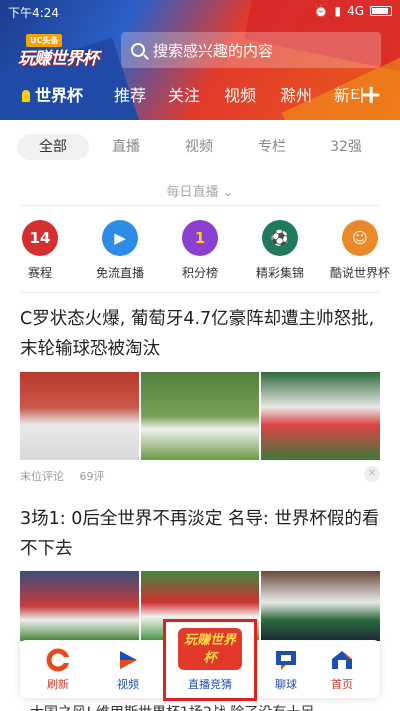 This screenshot has height=711, width=400. I want to click on status-time: 下午4:24, so click(33, 13).